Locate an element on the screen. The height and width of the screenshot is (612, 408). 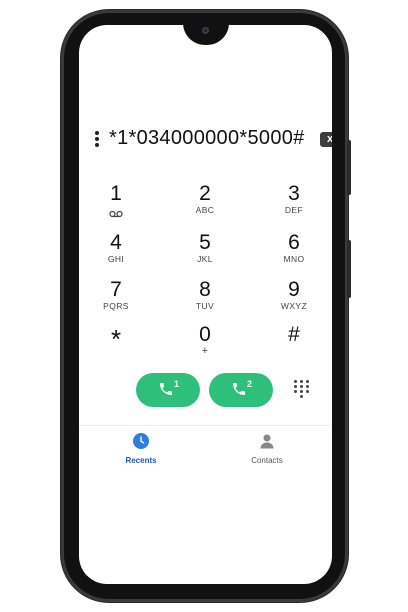
keypad-toggle-icon is located at coordinates (302, 390).